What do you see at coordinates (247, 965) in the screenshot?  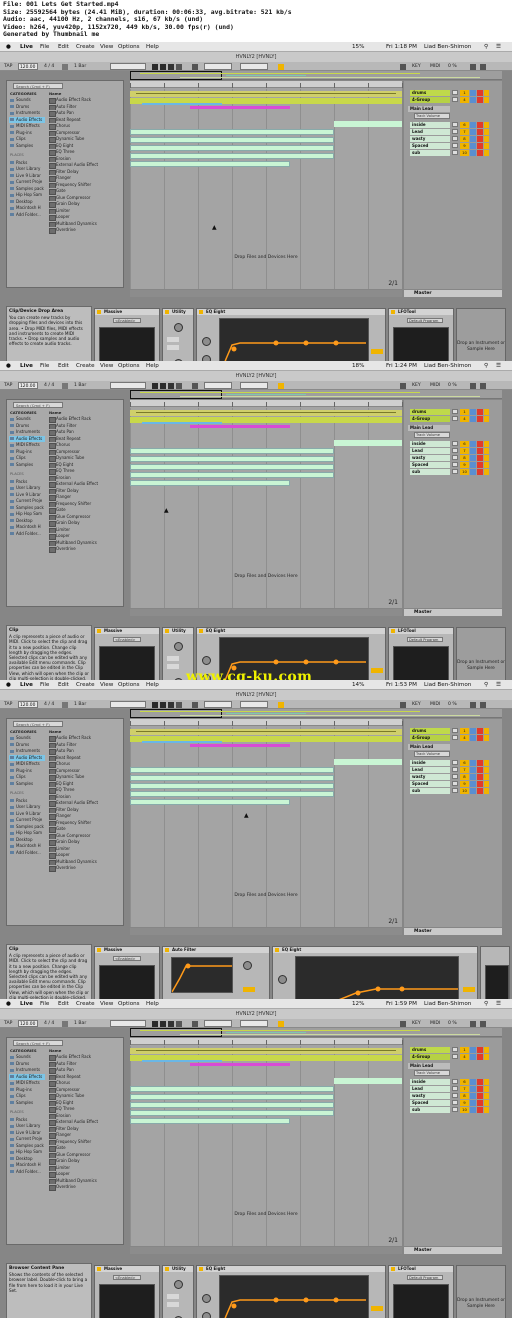 I see `lfo-knob` at bounding box center [247, 965].